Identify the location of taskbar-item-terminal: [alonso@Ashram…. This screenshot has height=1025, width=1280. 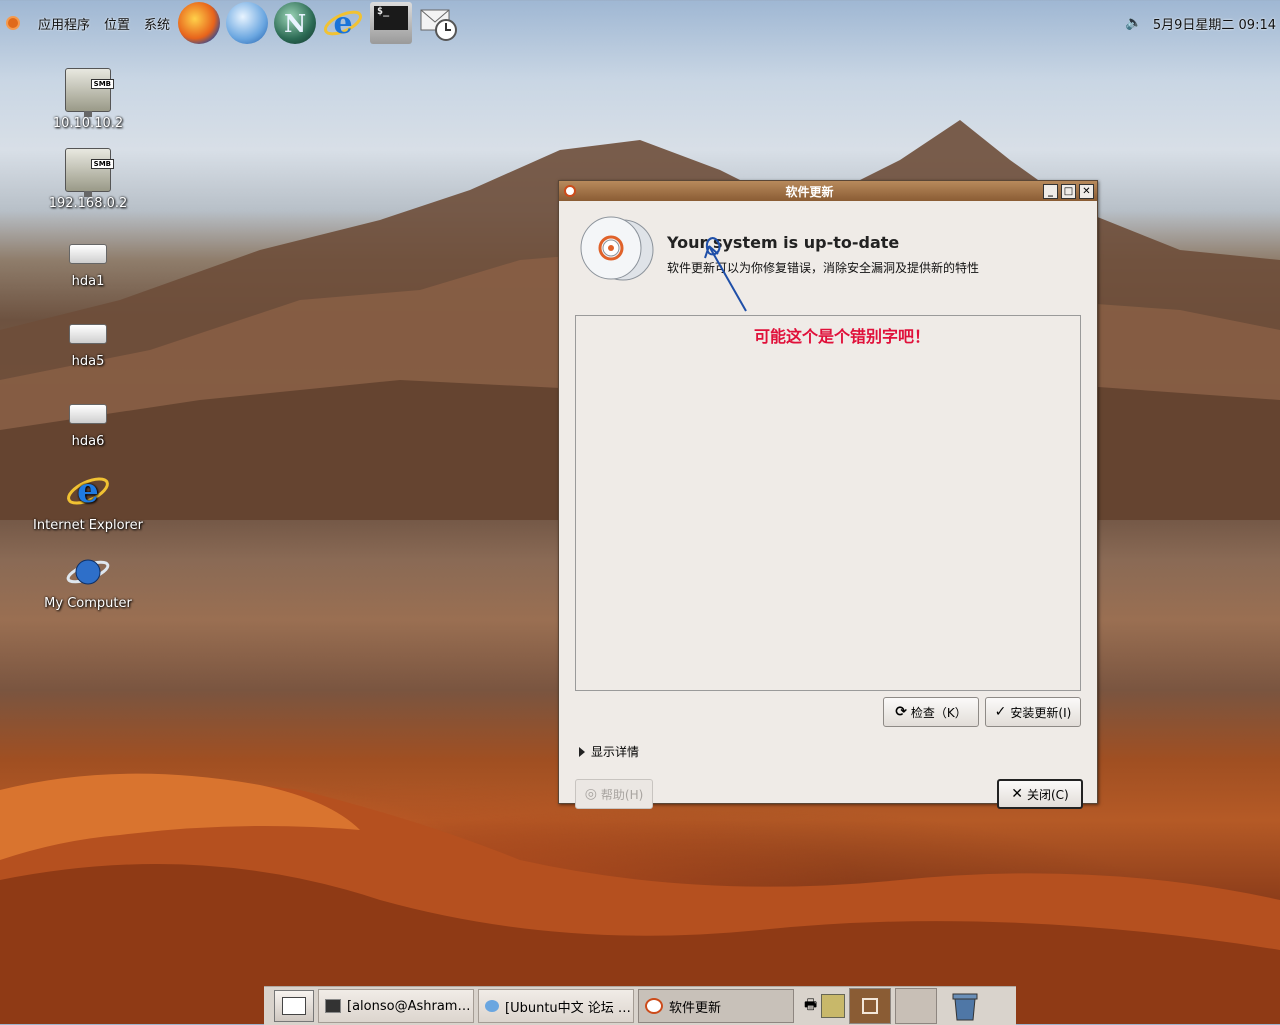
(396, 1006).